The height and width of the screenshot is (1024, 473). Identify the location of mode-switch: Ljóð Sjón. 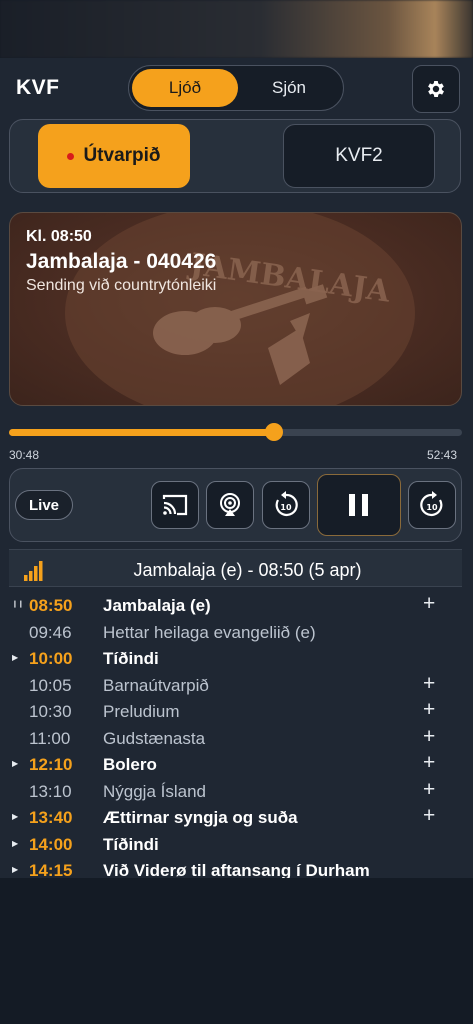
(236, 88).